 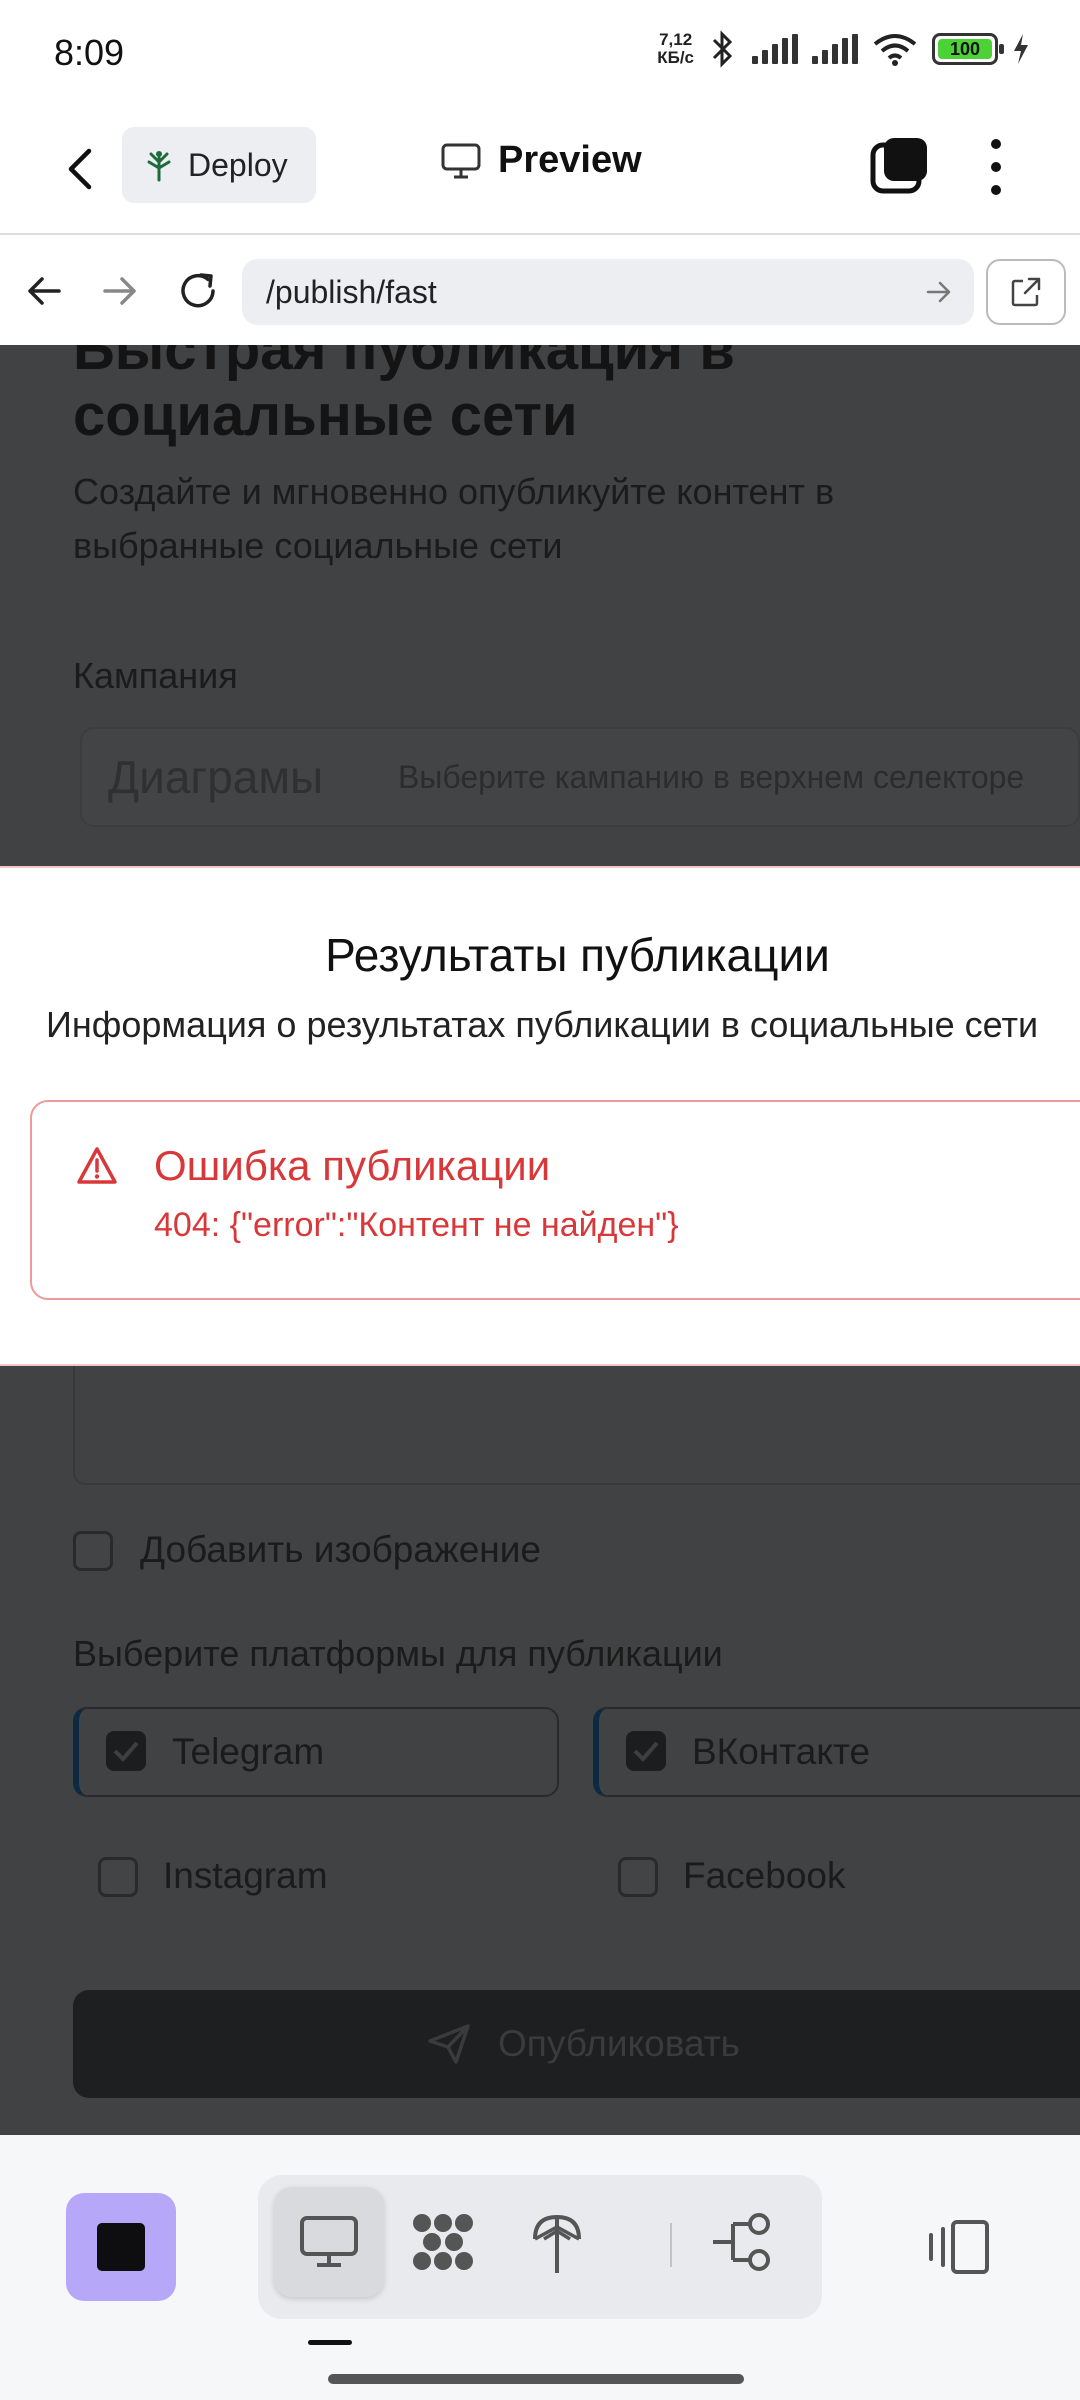 I want to click on deploy-label: Deploy, so click(x=238, y=164).